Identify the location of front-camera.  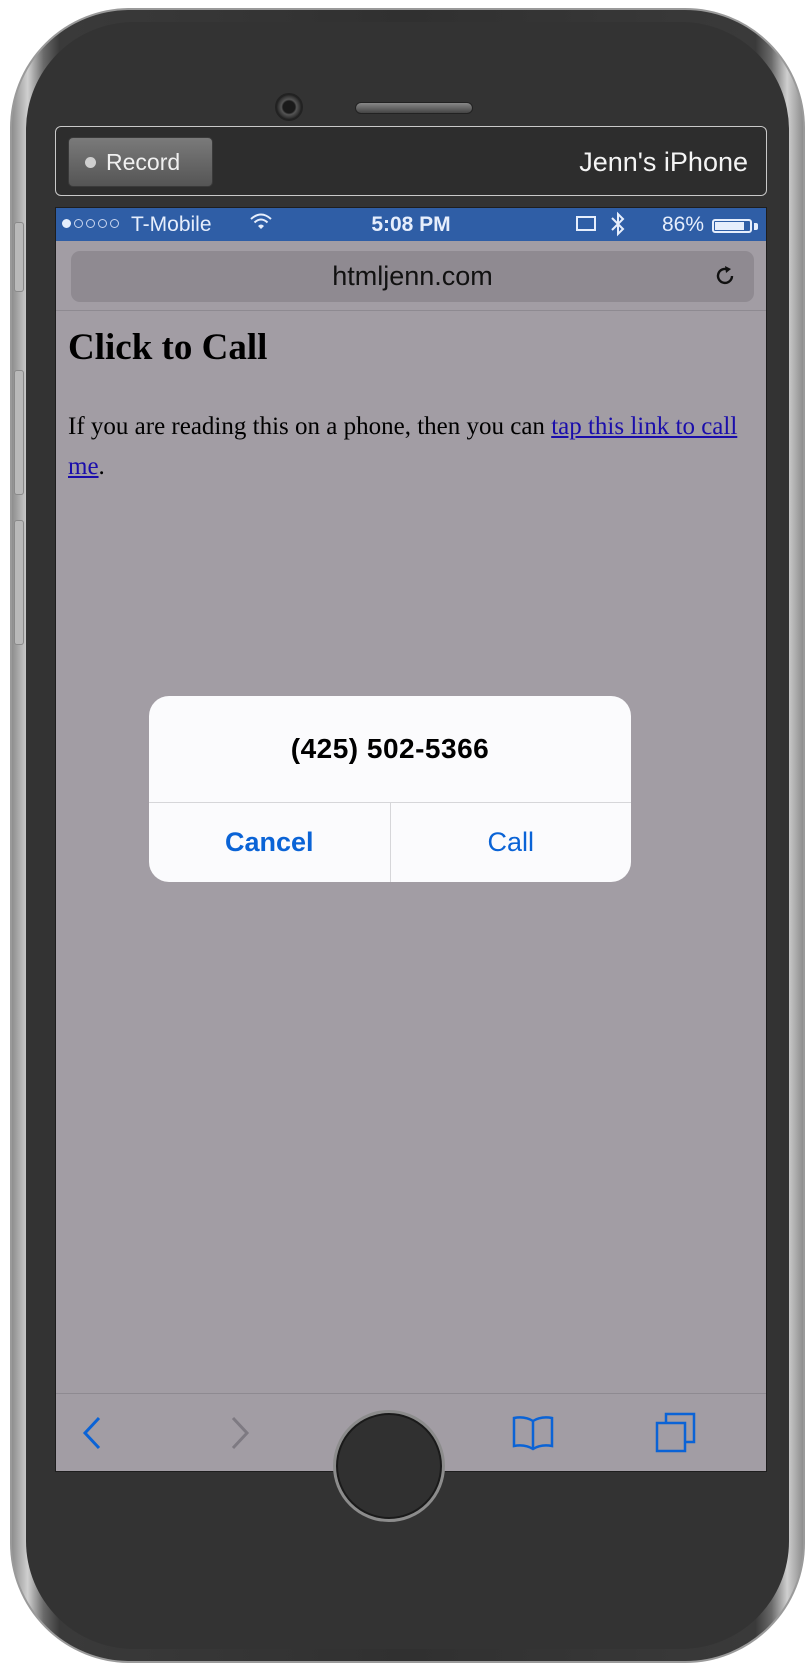
(289, 107).